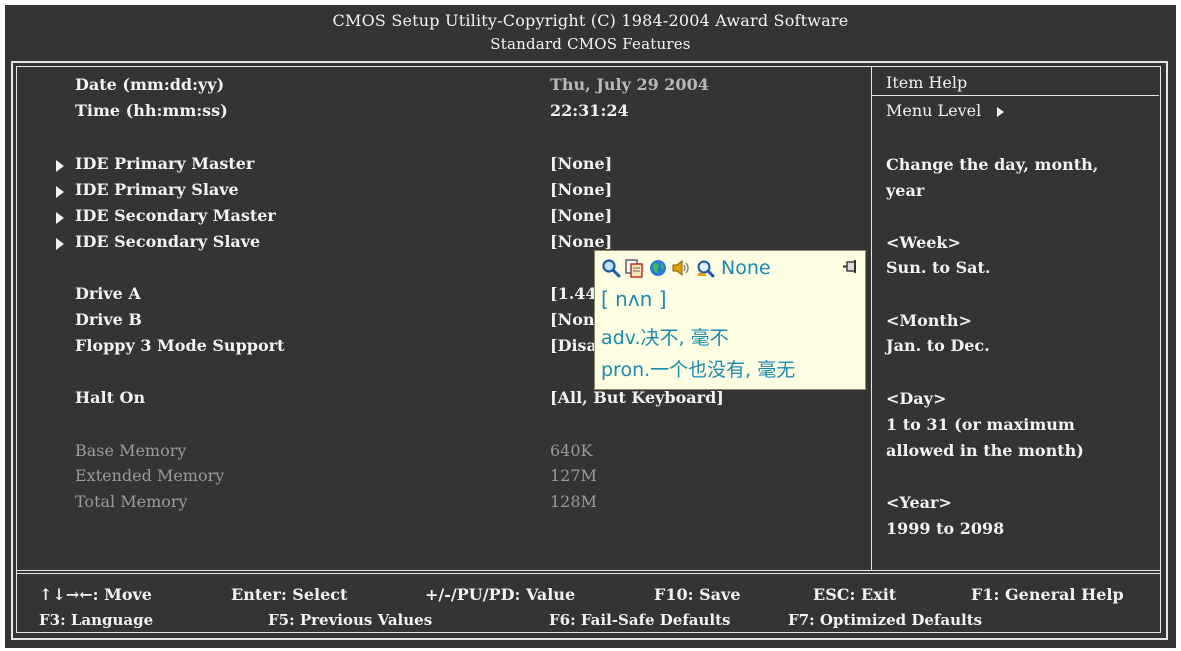 This screenshot has width=1181, height=651. What do you see at coordinates (855, 594) in the screenshot?
I see `footer-exit: ESC: Exit` at bounding box center [855, 594].